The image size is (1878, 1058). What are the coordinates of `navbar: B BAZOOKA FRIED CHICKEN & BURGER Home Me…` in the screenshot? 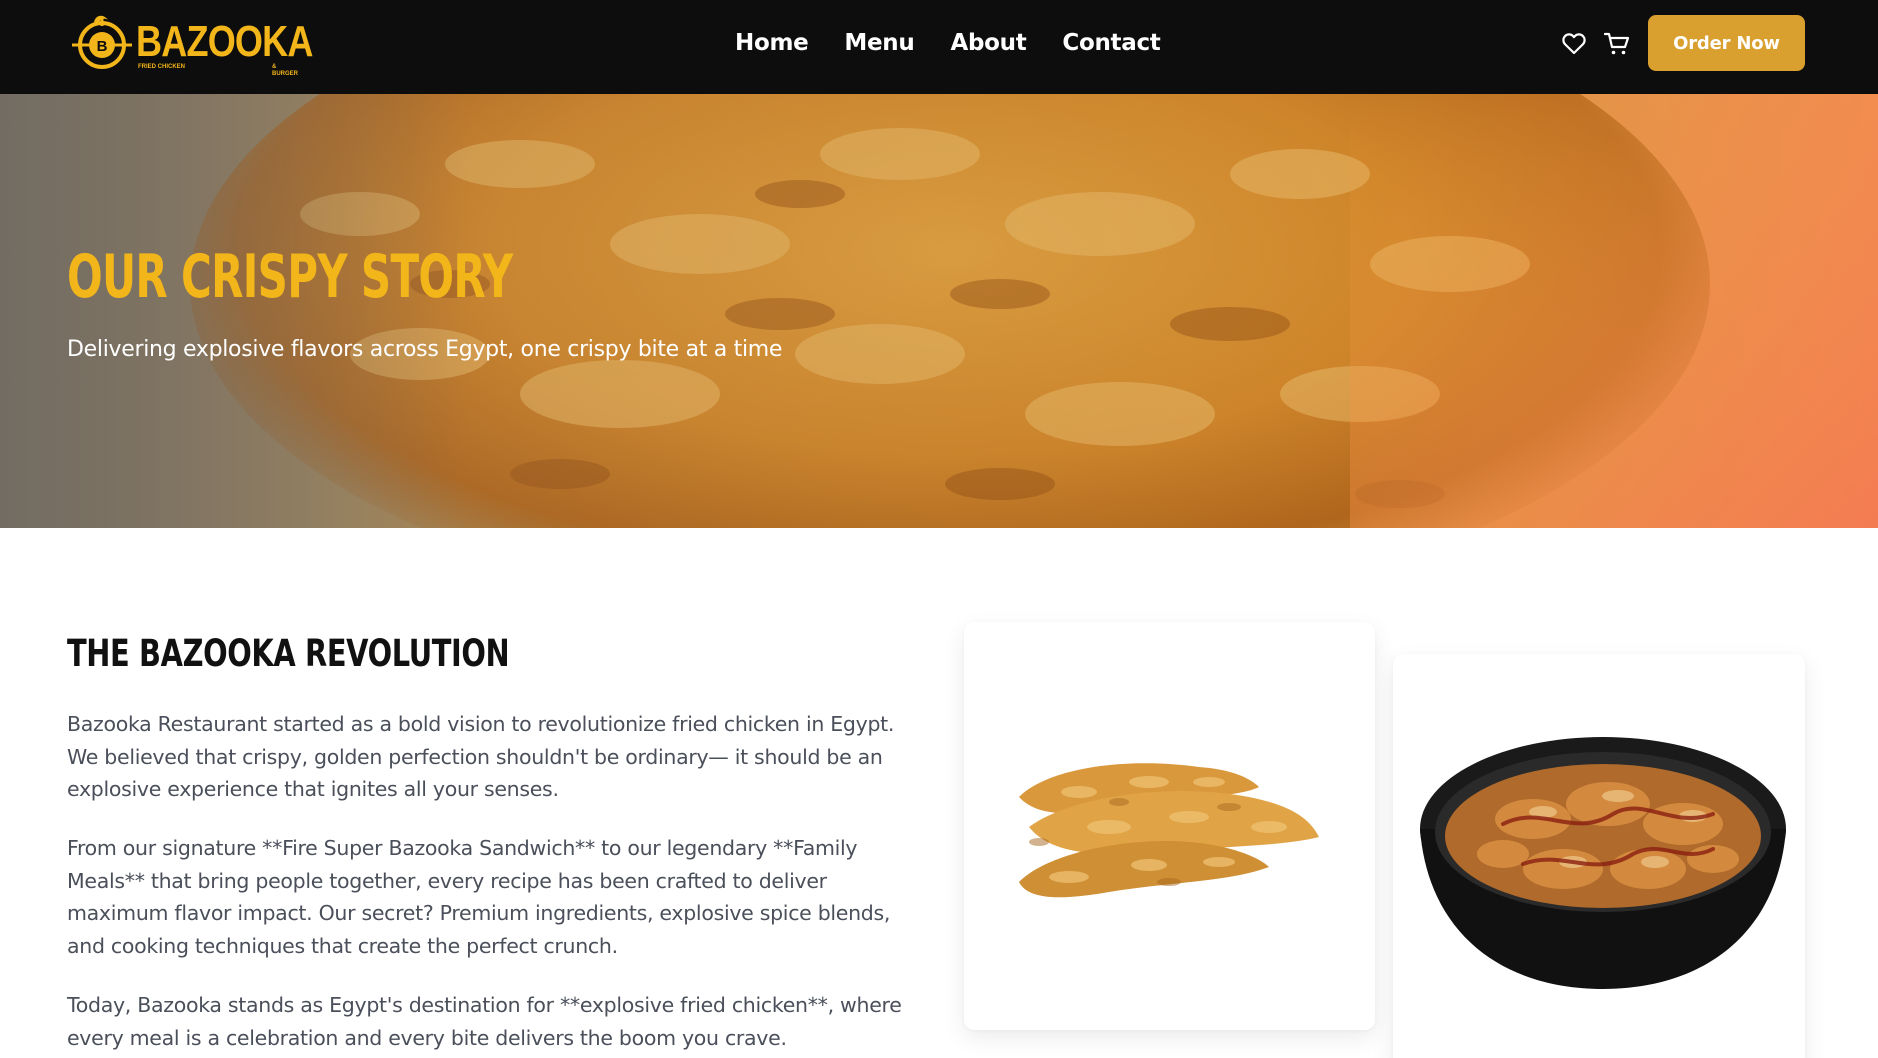 It's located at (939, 47).